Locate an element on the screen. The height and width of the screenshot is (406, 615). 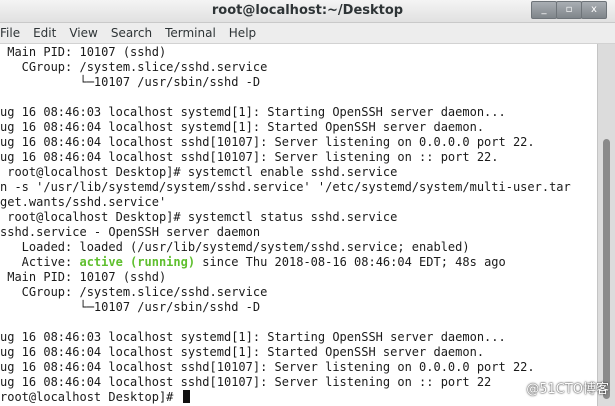
window-controls: _ ▫ x is located at coordinates (569, 10).